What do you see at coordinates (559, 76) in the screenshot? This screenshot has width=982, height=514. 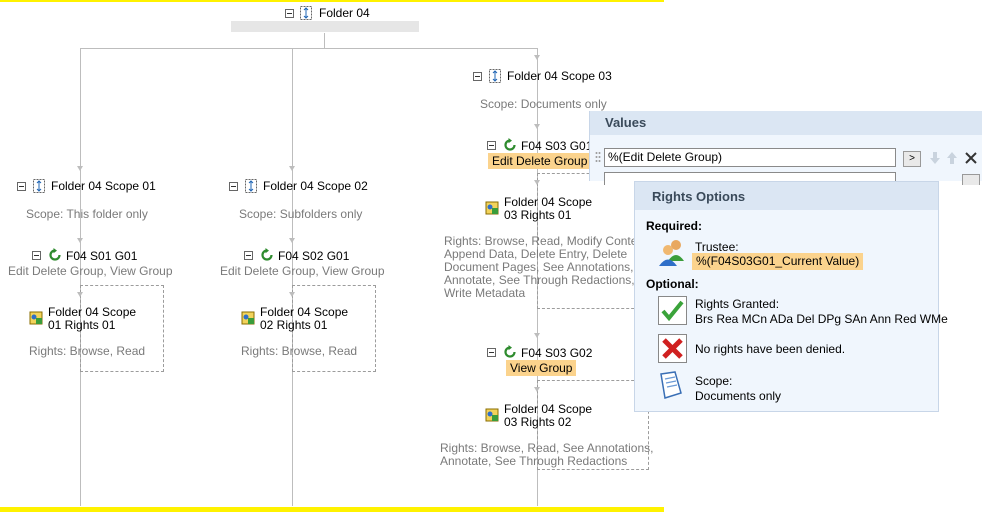 I see `scope-03-label: Folder 04 Scope 03` at bounding box center [559, 76].